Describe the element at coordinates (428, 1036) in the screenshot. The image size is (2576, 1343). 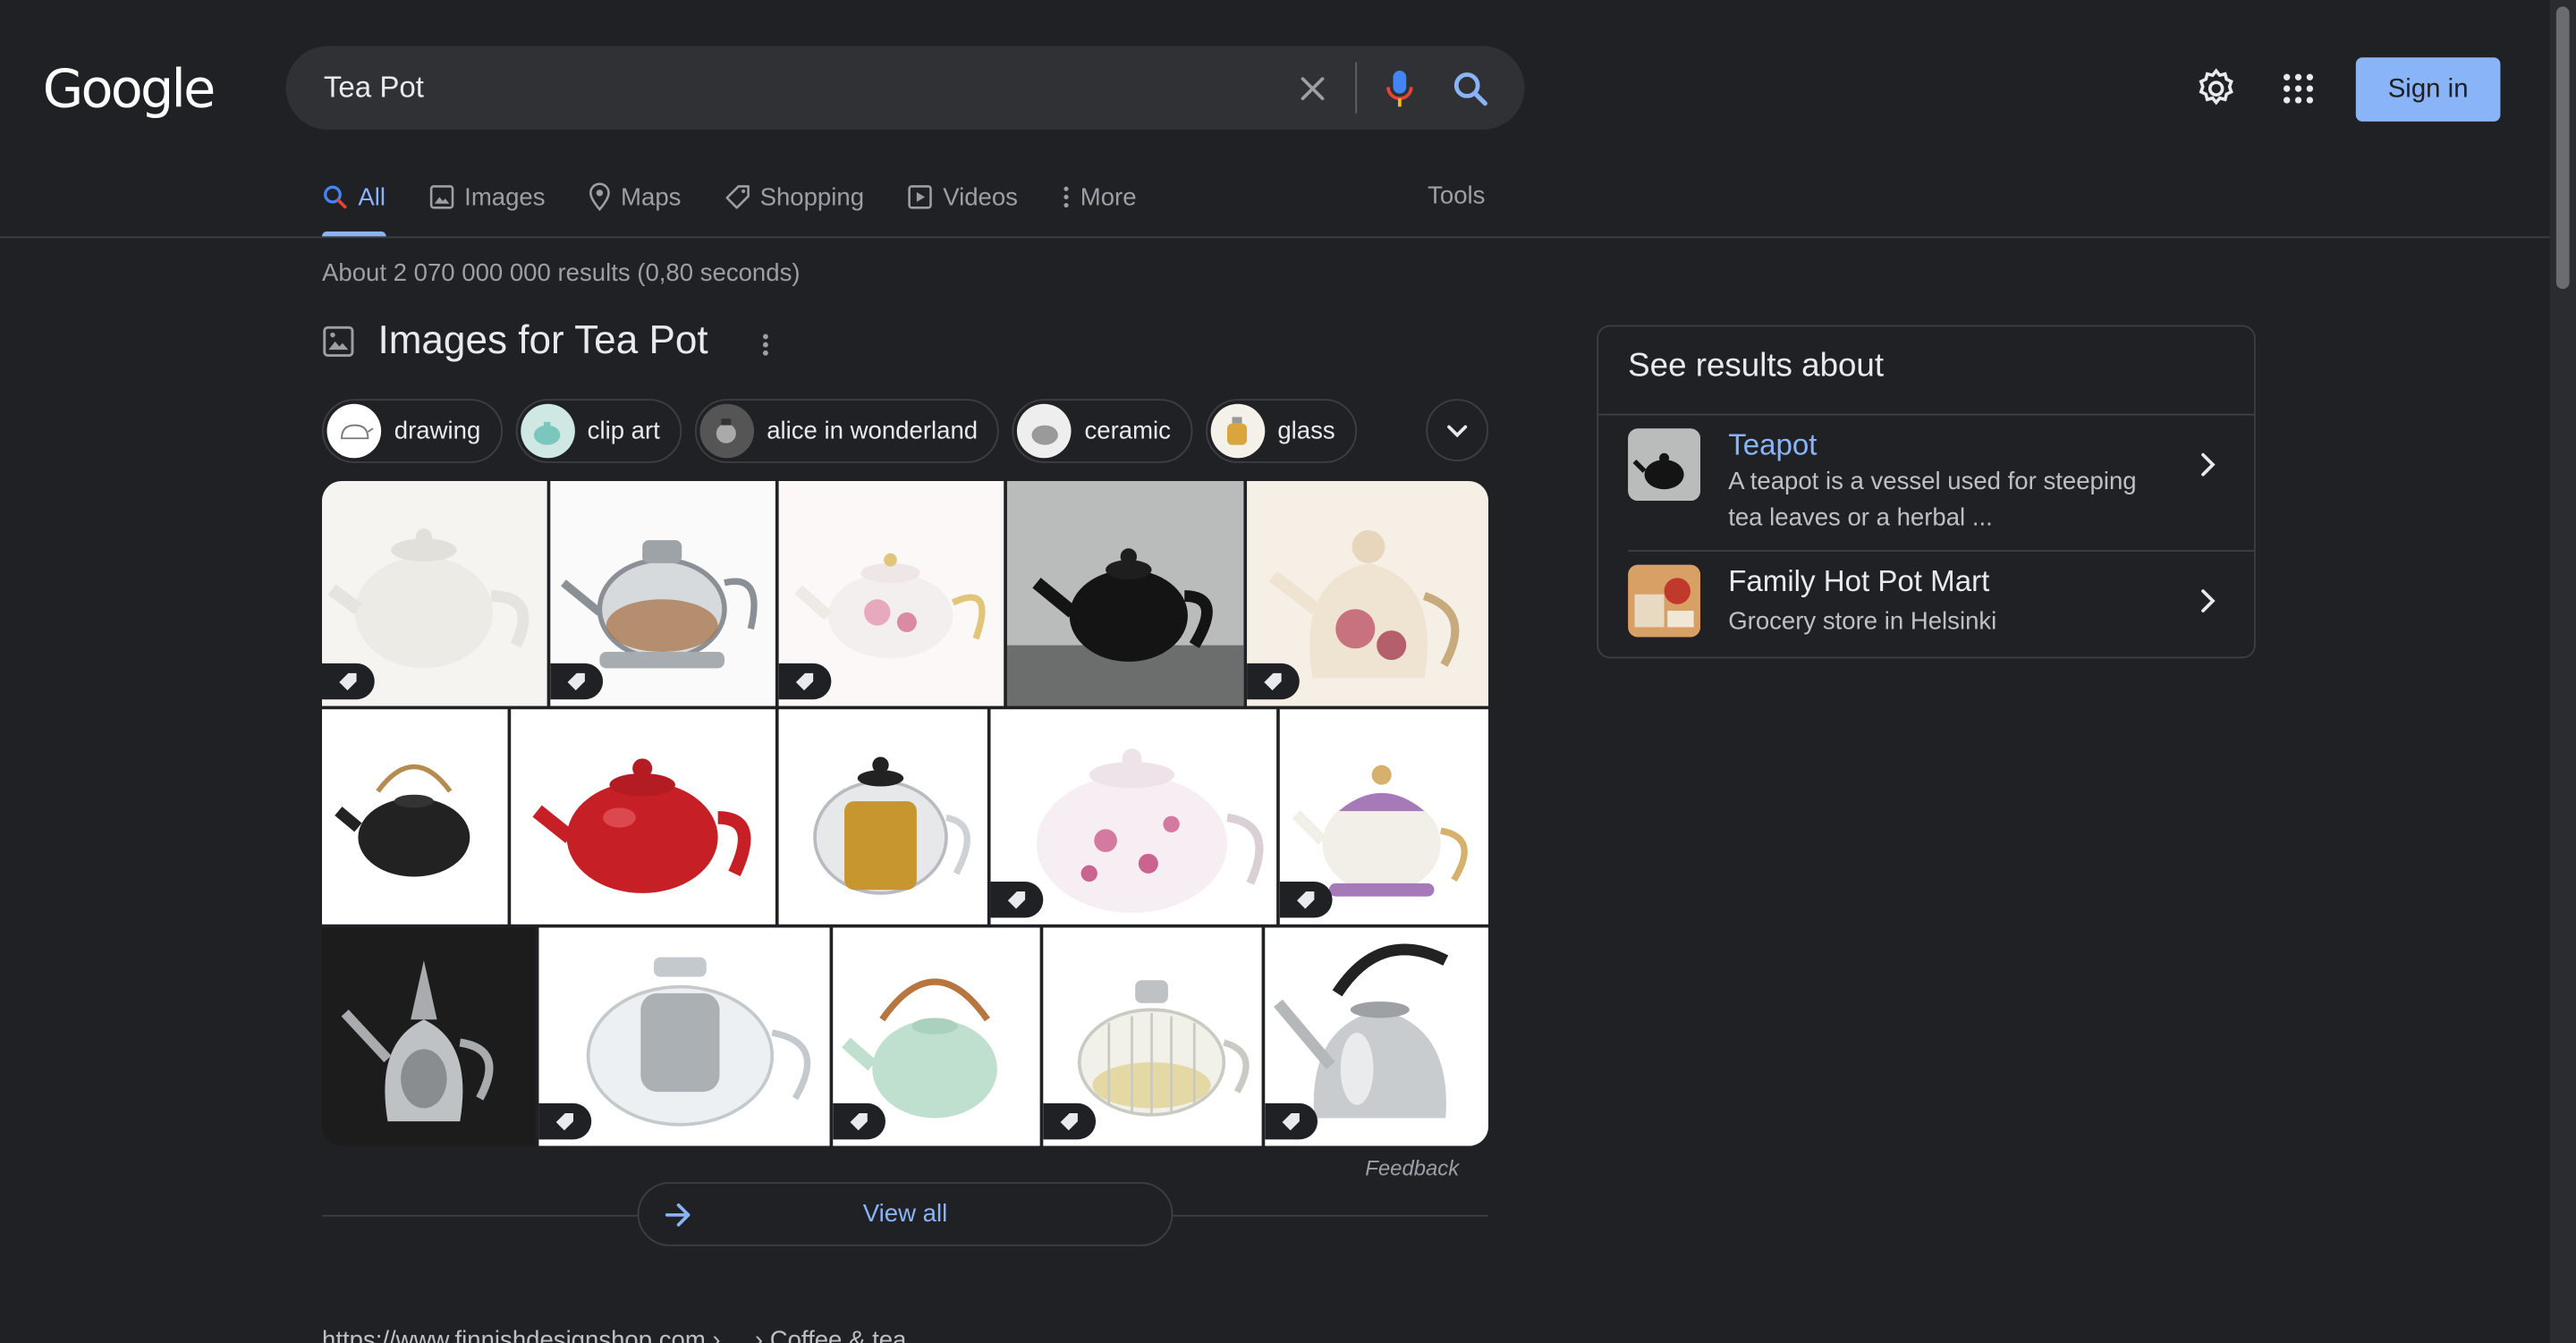
I see `image-result-silver-ornate-teapot` at that location.